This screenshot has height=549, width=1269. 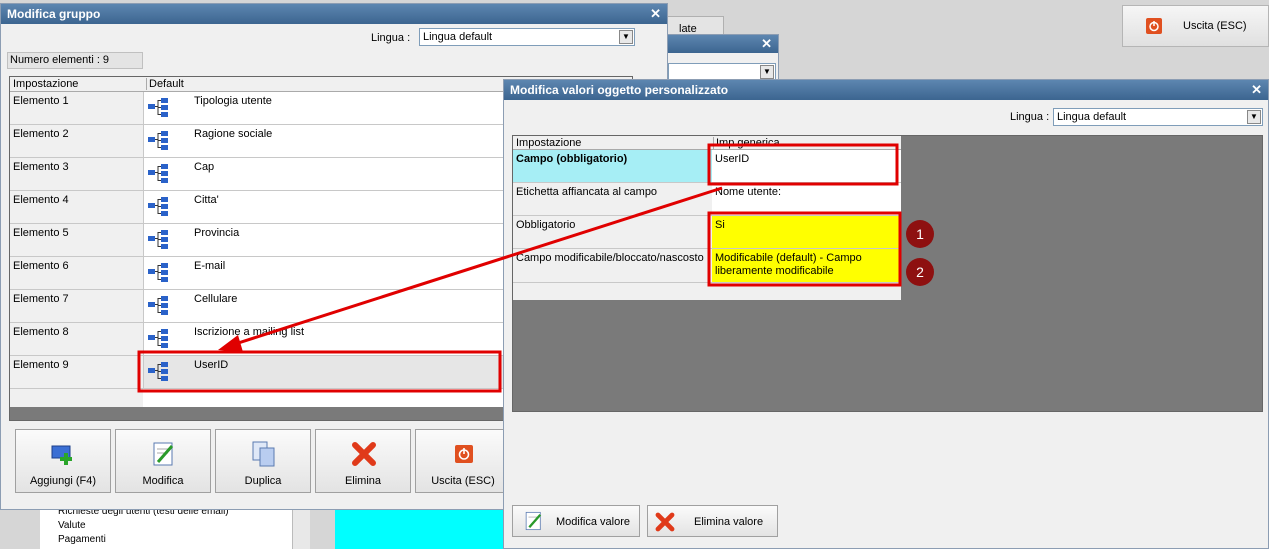 What do you see at coordinates (41, 200) in the screenshot?
I see `row-setting-label: Elemento 4` at bounding box center [41, 200].